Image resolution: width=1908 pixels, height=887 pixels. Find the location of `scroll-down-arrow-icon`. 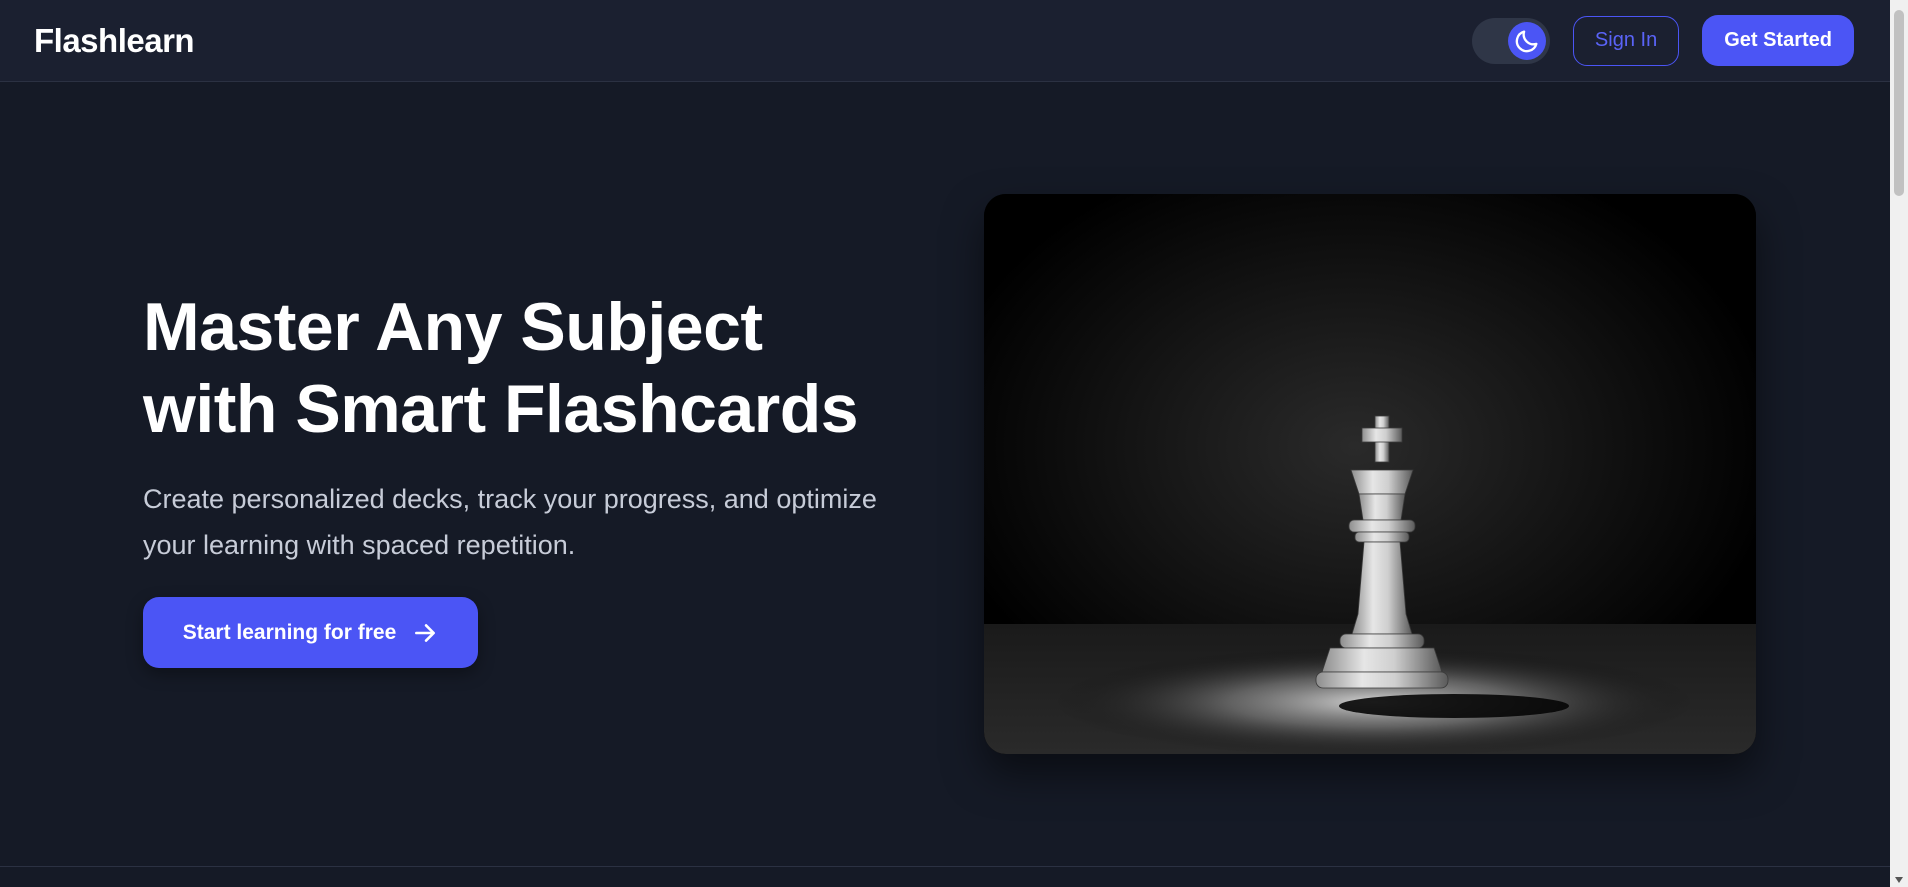

scroll-down-arrow-icon is located at coordinates (1899, 880).